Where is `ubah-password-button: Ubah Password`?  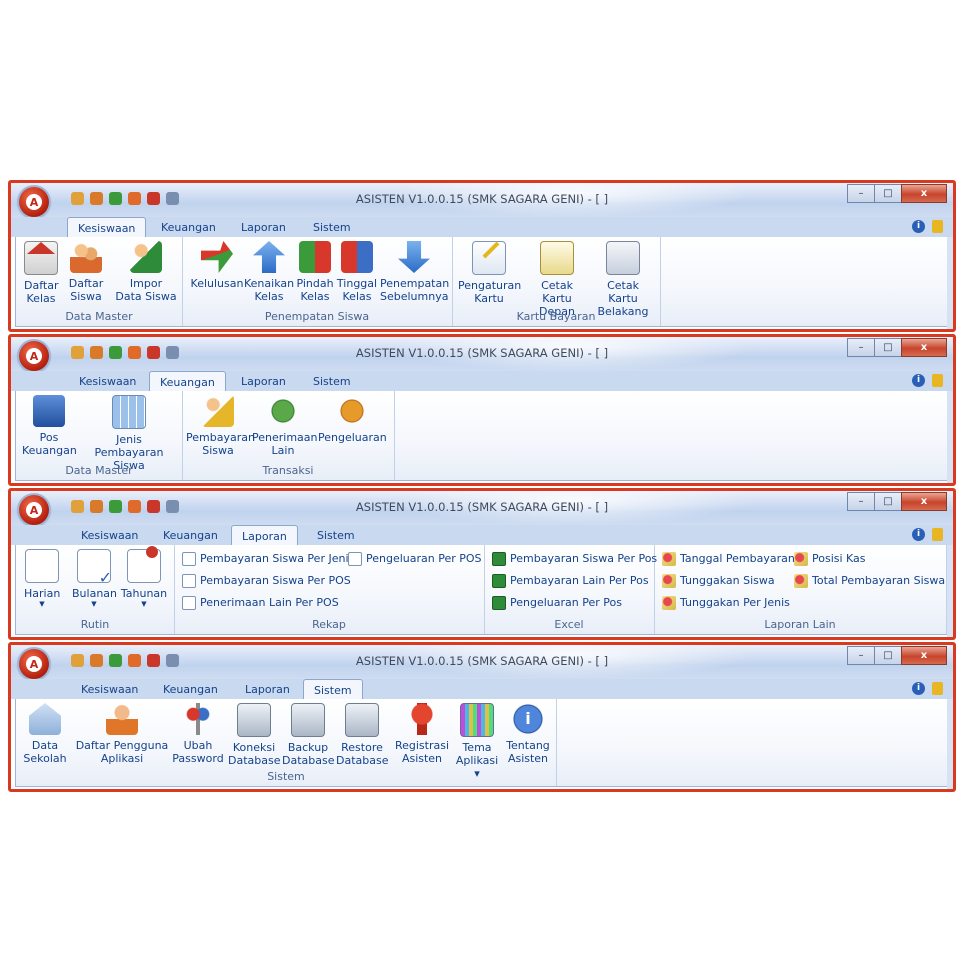 ubah-password-button: Ubah Password is located at coordinates (198, 734).